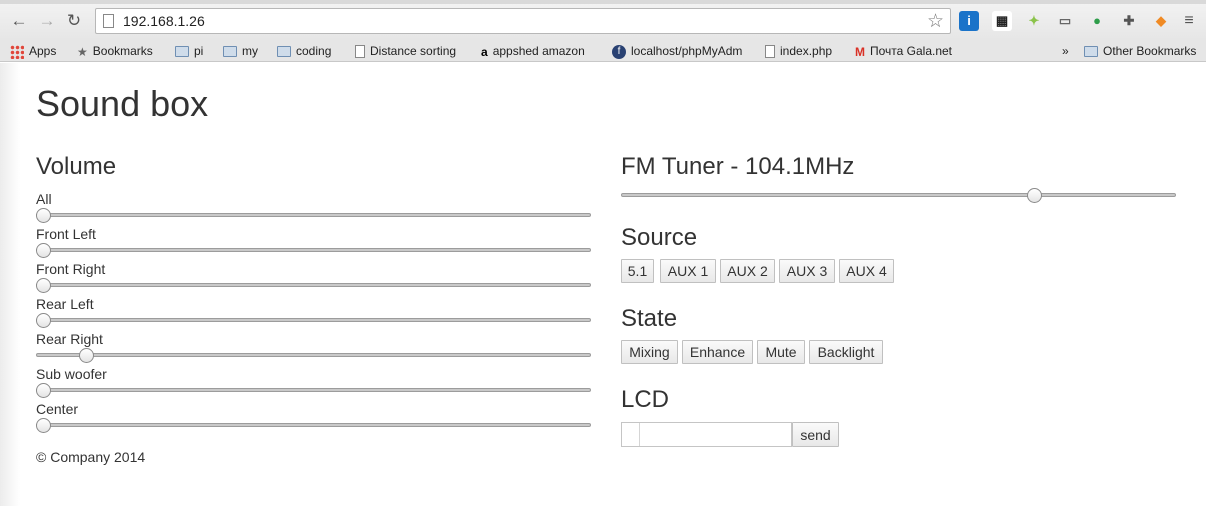 This screenshot has width=1206, height=506. What do you see at coordinates (66, 234) in the screenshot?
I see `volume-label: Front Left` at bounding box center [66, 234].